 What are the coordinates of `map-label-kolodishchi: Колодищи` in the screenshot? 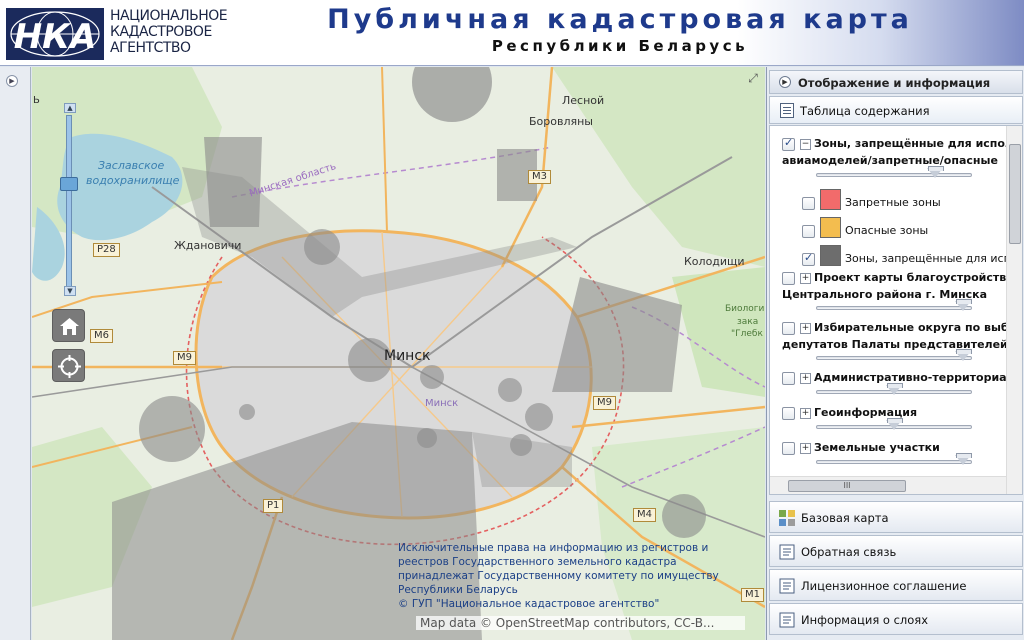 It's located at (714, 261).